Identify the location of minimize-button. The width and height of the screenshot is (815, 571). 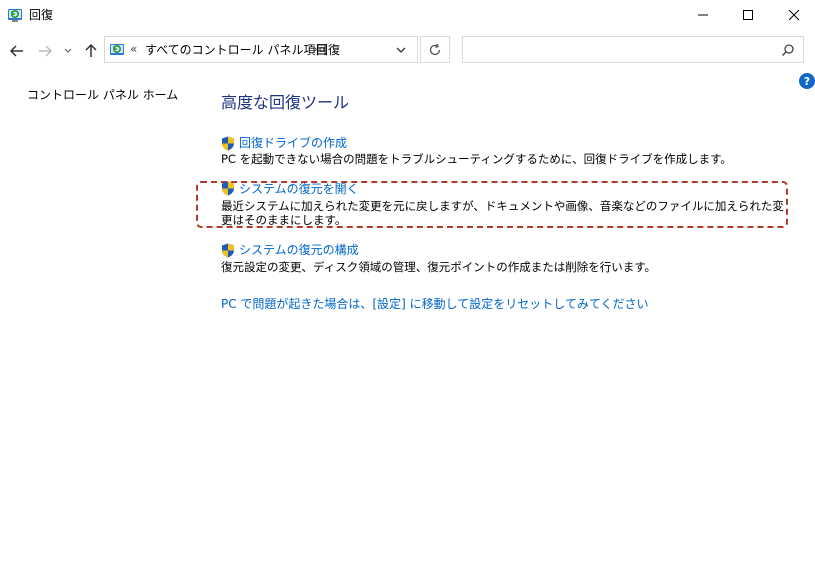
(703, 15).